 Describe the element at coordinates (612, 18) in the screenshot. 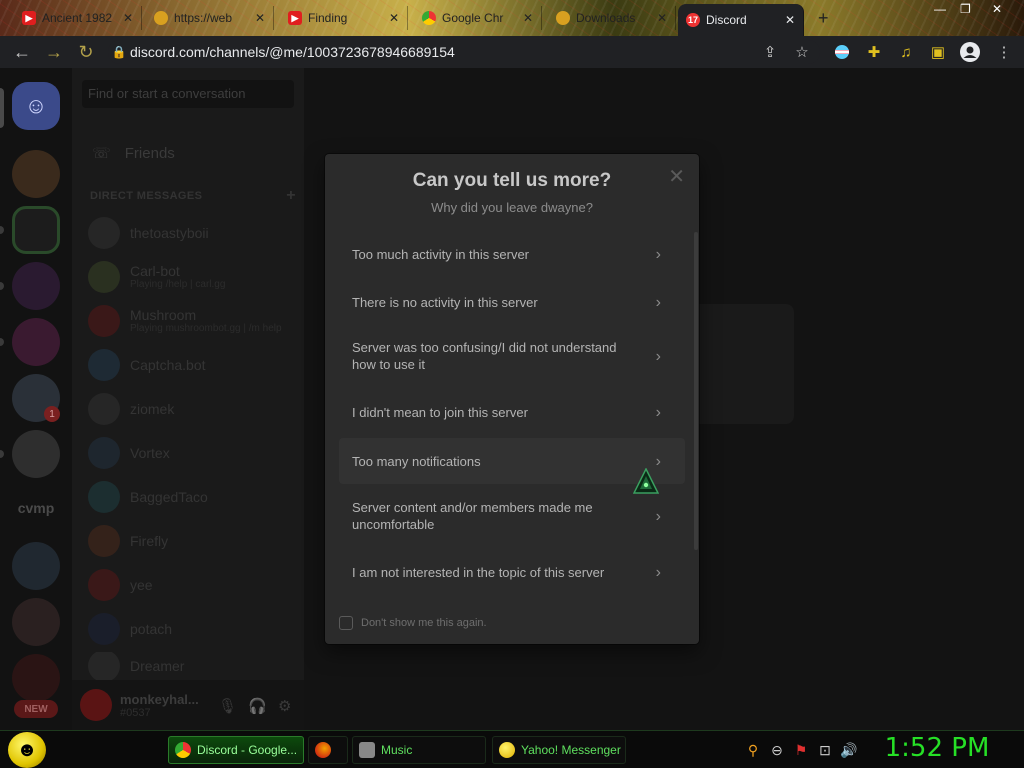

I see `browser-tab: Downloads ✕` at that location.